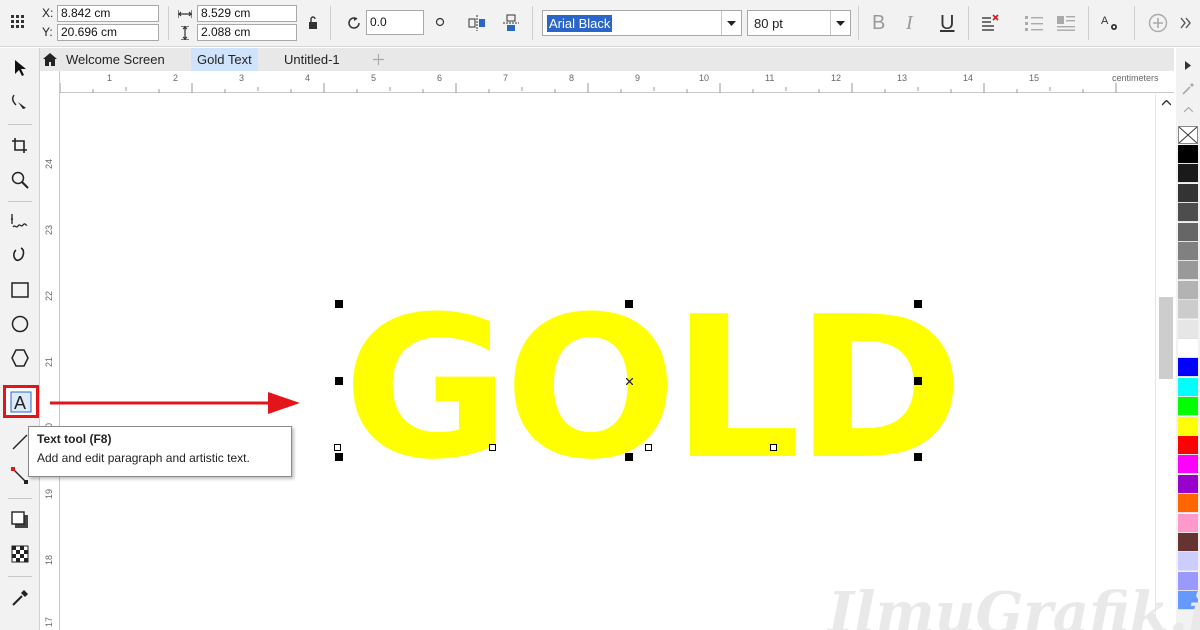 The width and height of the screenshot is (1200, 630). What do you see at coordinates (20, 290) in the screenshot?
I see `rectangle-tool` at bounding box center [20, 290].